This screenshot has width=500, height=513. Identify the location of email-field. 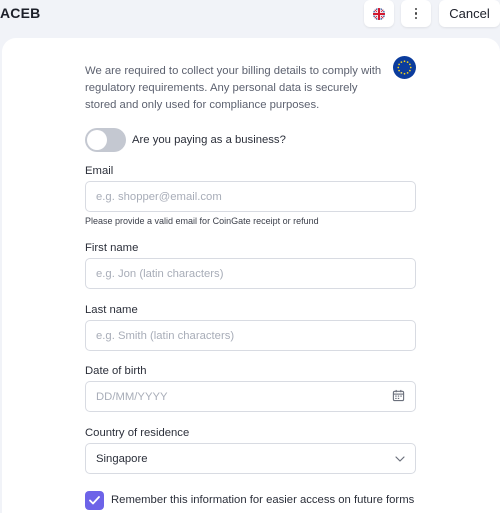
(250, 196).